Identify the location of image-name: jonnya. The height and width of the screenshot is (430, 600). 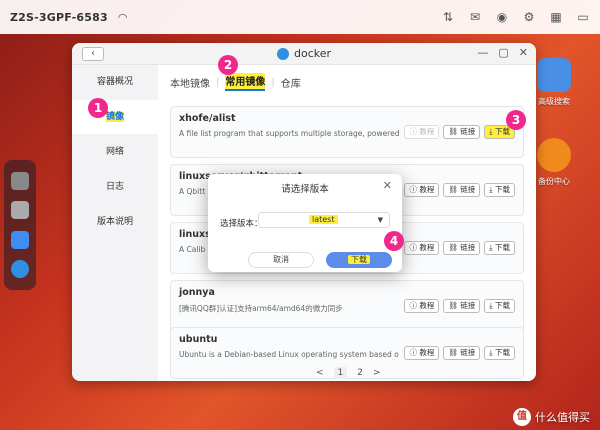
(197, 292).